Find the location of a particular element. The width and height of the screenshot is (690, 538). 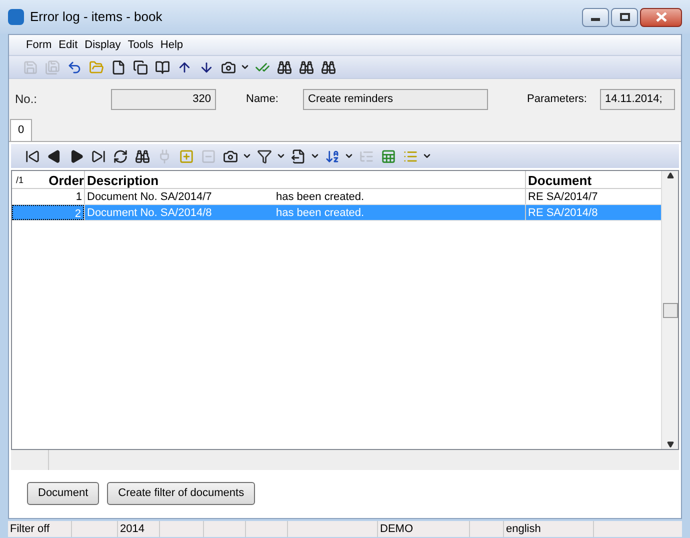

app-icon is located at coordinates (16, 17).